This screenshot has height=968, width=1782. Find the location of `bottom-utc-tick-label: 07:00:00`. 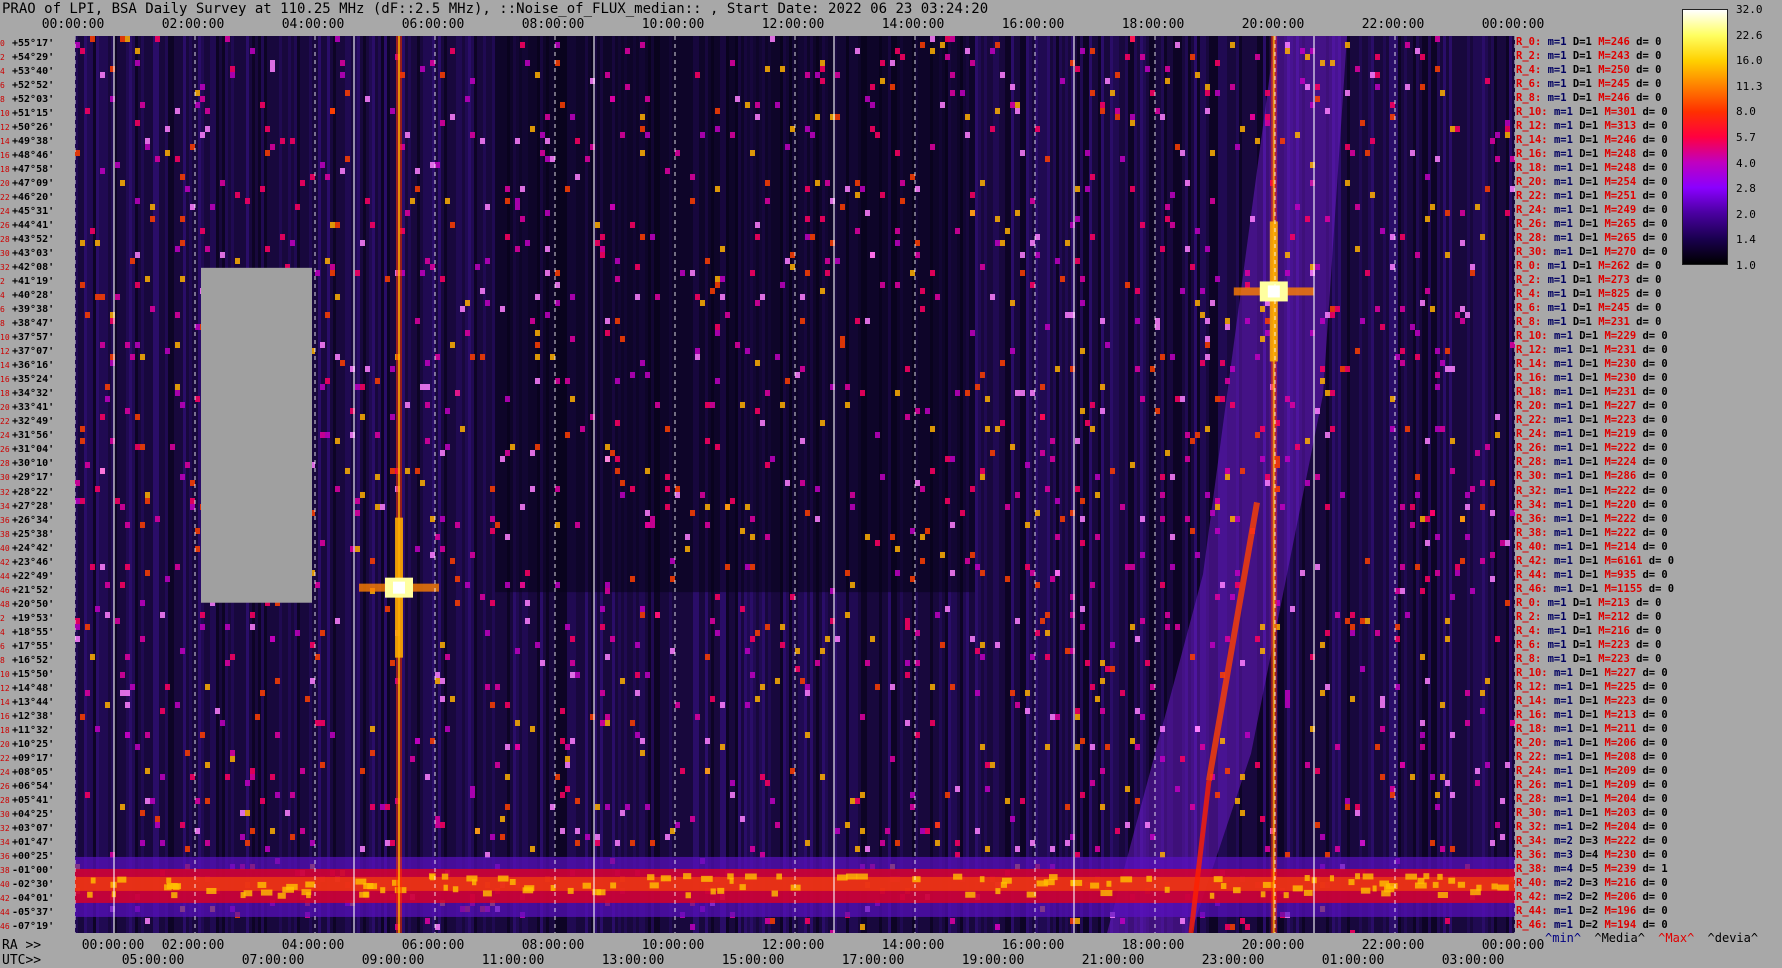

bottom-utc-tick-label: 07:00:00 is located at coordinates (273, 960).